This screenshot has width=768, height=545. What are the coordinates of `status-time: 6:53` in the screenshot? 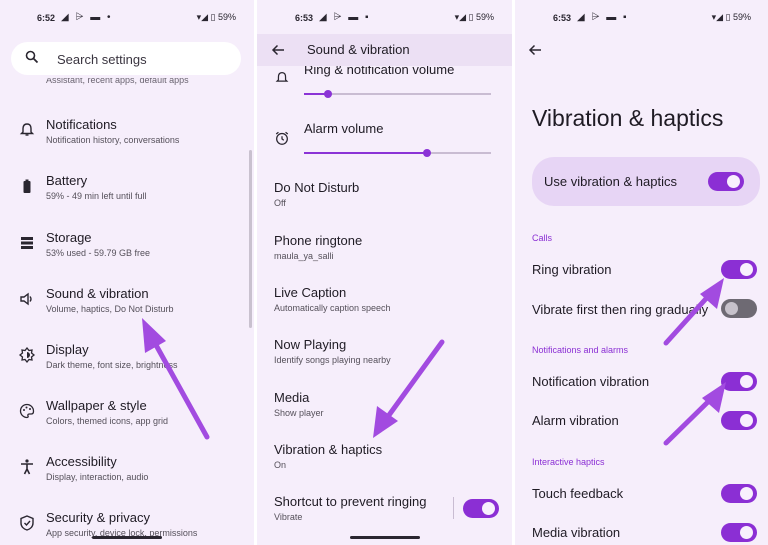 It's located at (304, 18).